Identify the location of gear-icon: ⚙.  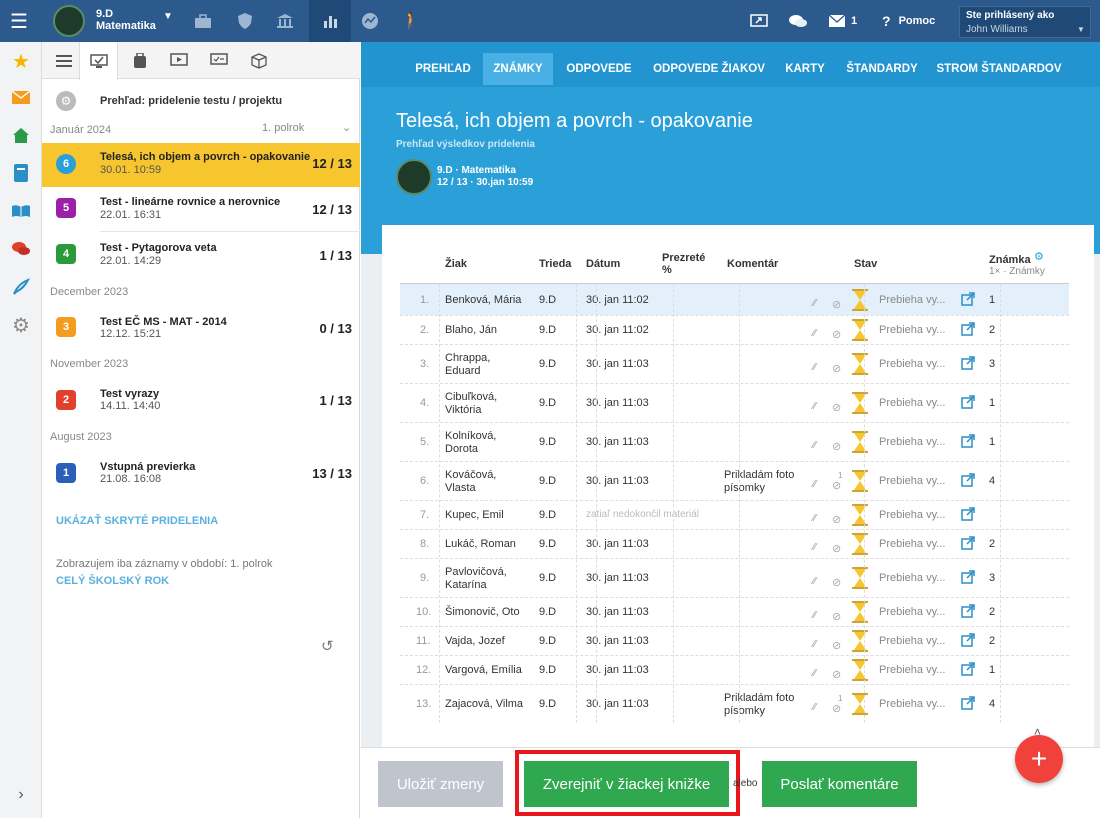
(21, 325).